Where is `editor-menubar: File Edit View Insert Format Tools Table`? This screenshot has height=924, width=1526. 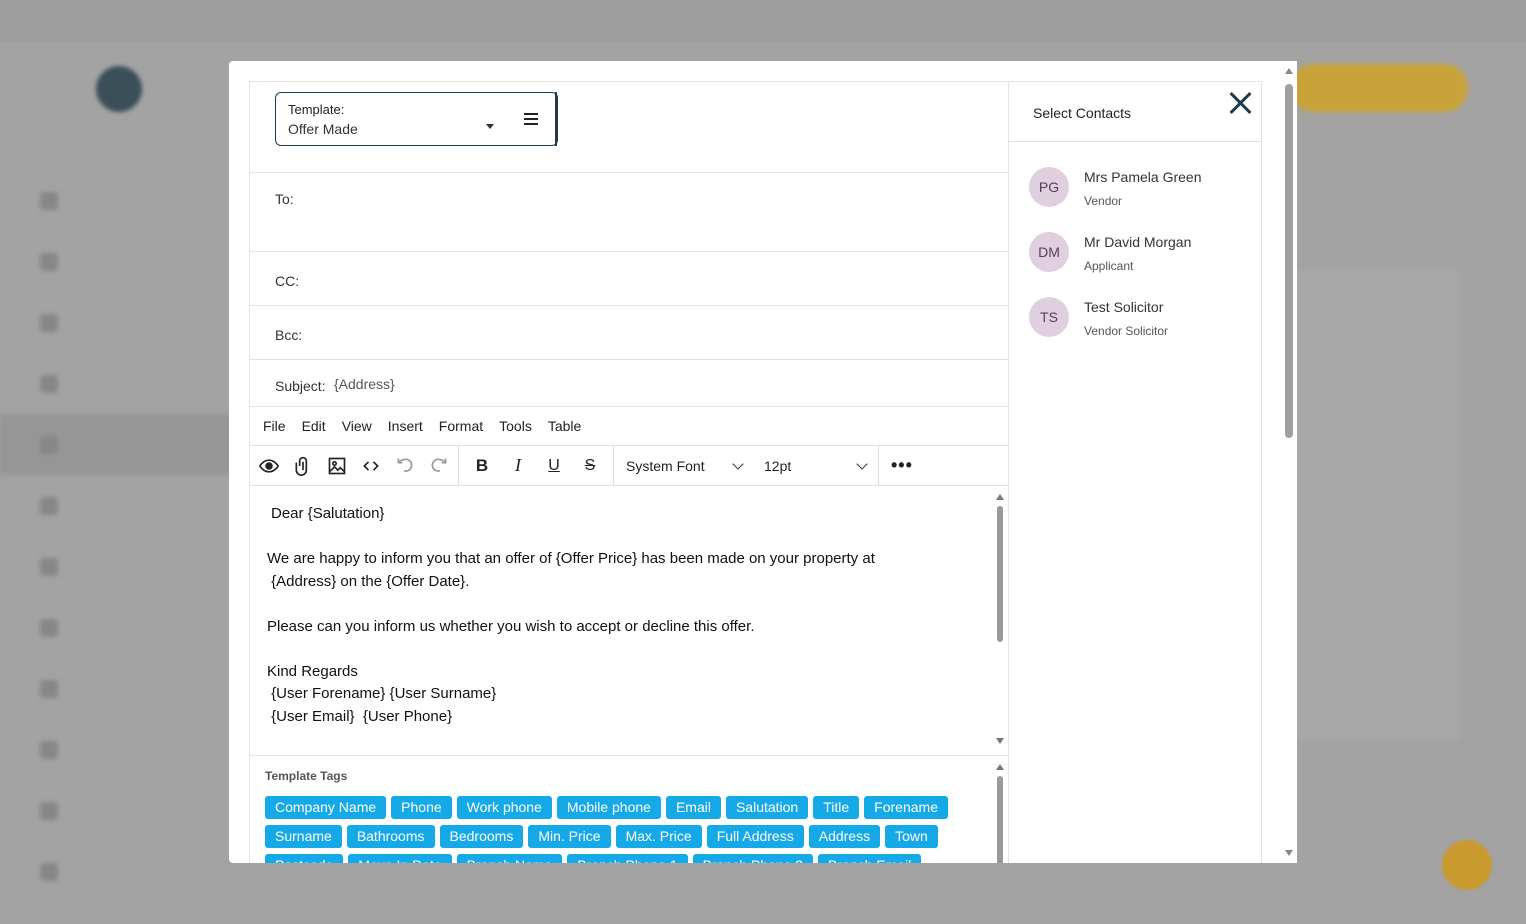
editor-menubar: File Edit View Insert Format Tools Table is located at coordinates (629, 426).